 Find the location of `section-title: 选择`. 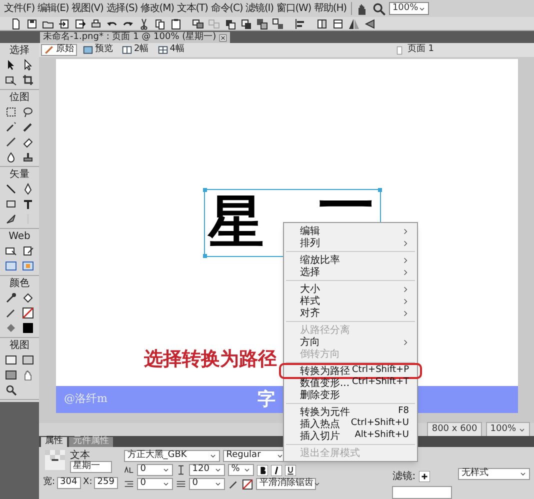

section-title: 选择 is located at coordinates (20, 51).